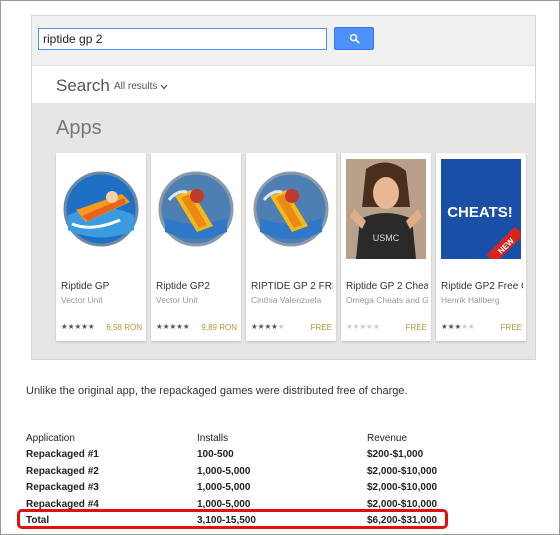 The width and height of the screenshot is (560, 535). What do you see at coordinates (292, 286) in the screenshot?
I see `app-name: RIPTIDE GP 2 FREE` at bounding box center [292, 286].